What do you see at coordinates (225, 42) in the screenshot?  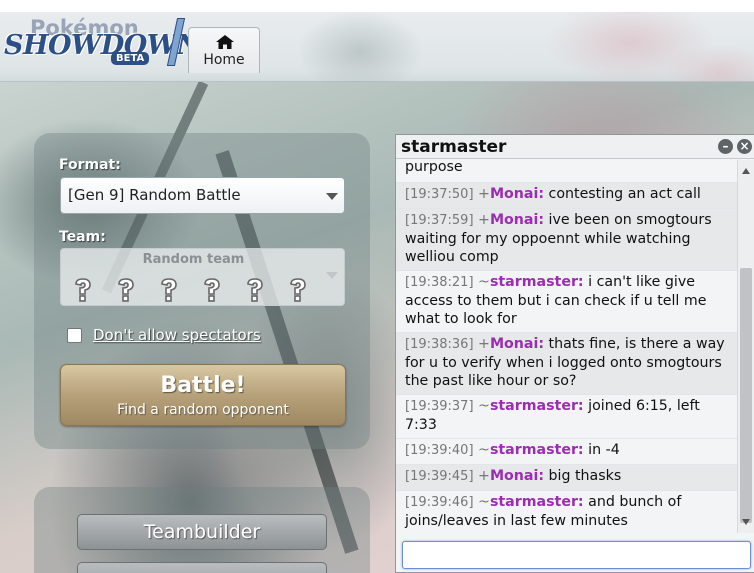 I see `home-icon` at bounding box center [225, 42].